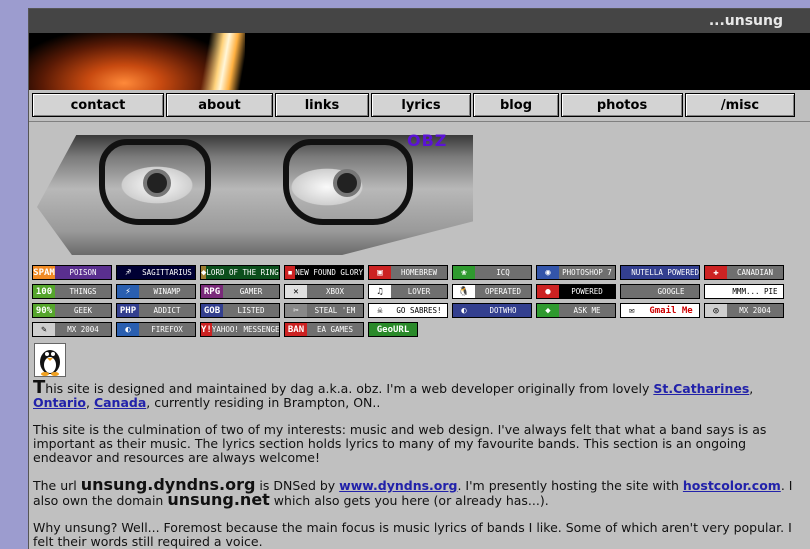 This screenshot has width=810, height=549. I want to click on badge-button: ◆ ASK ME, so click(576, 310).